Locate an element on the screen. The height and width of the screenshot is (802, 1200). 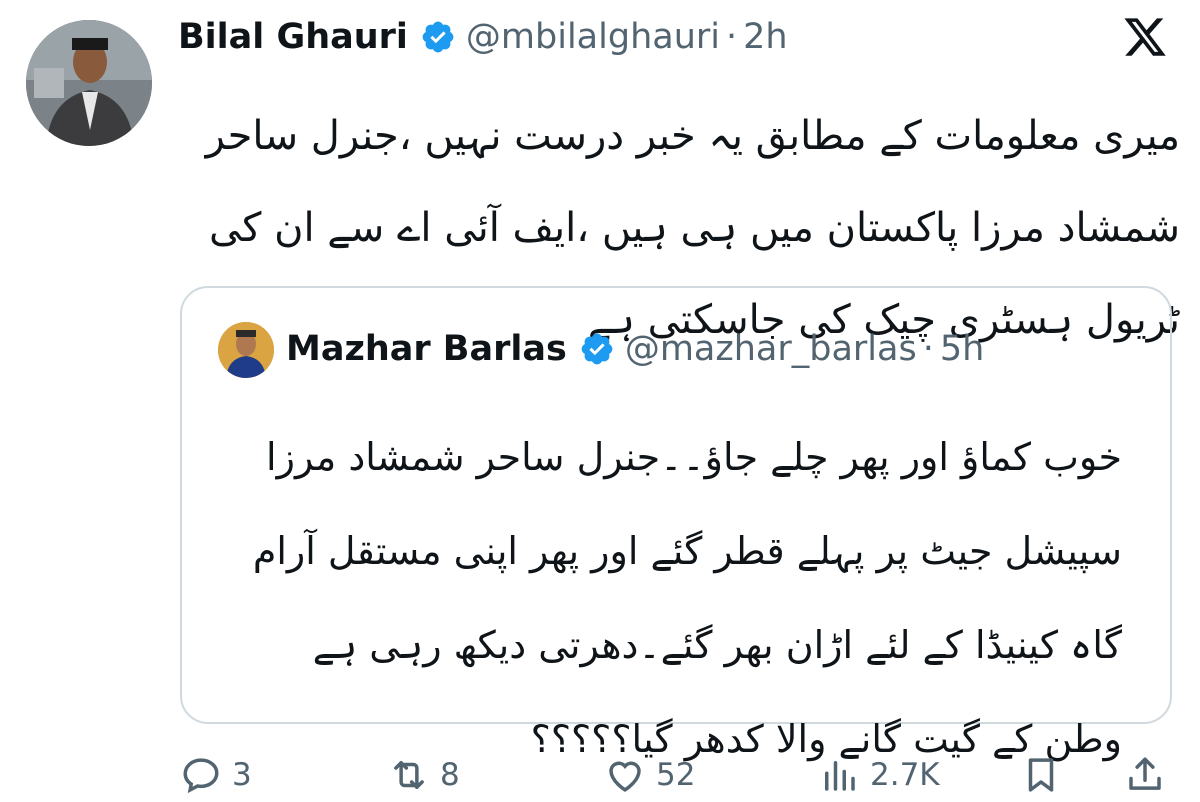
reply-button: 3 is located at coordinates (216, 775).